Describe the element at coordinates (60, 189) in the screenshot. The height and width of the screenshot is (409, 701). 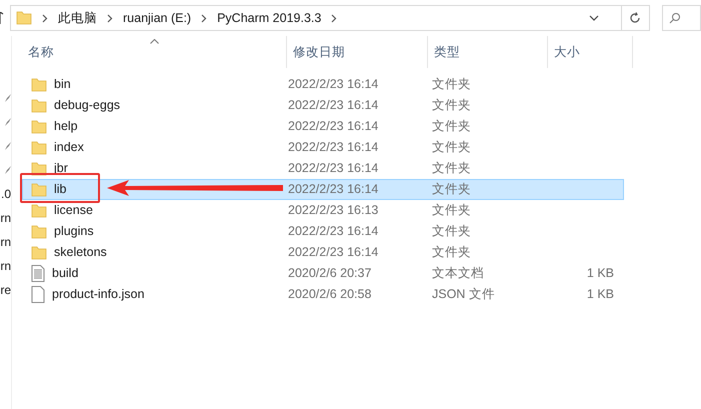
I see `file-name: lib` at that location.